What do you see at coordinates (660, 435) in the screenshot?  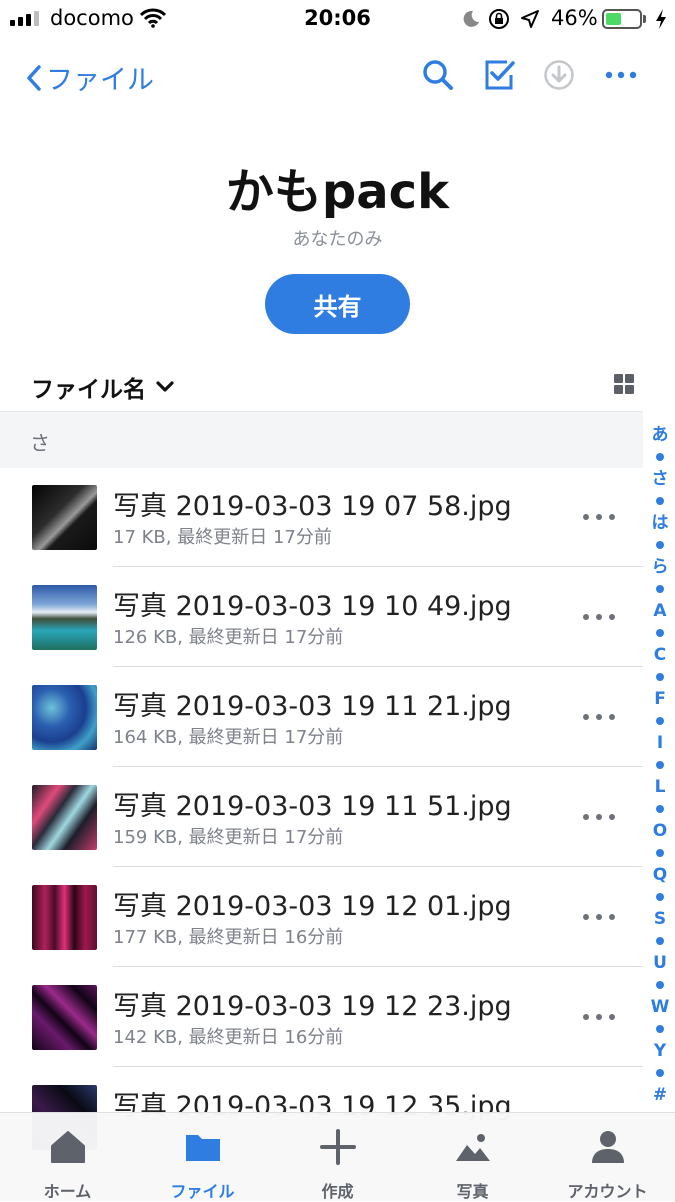 I see `index-letter: あ` at bounding box center [660, 435].